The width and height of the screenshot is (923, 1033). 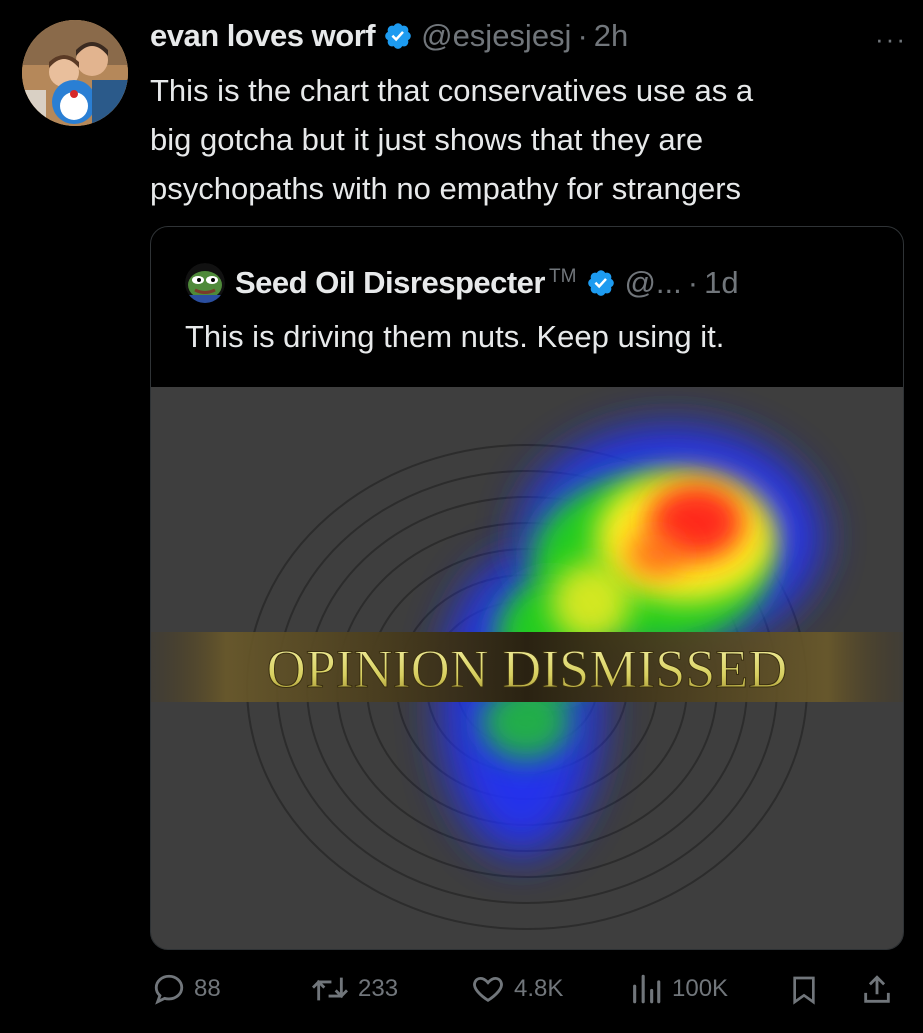 I want to click on action-bar: 88 233 4.8K 100K, so click(x=461, y=992).